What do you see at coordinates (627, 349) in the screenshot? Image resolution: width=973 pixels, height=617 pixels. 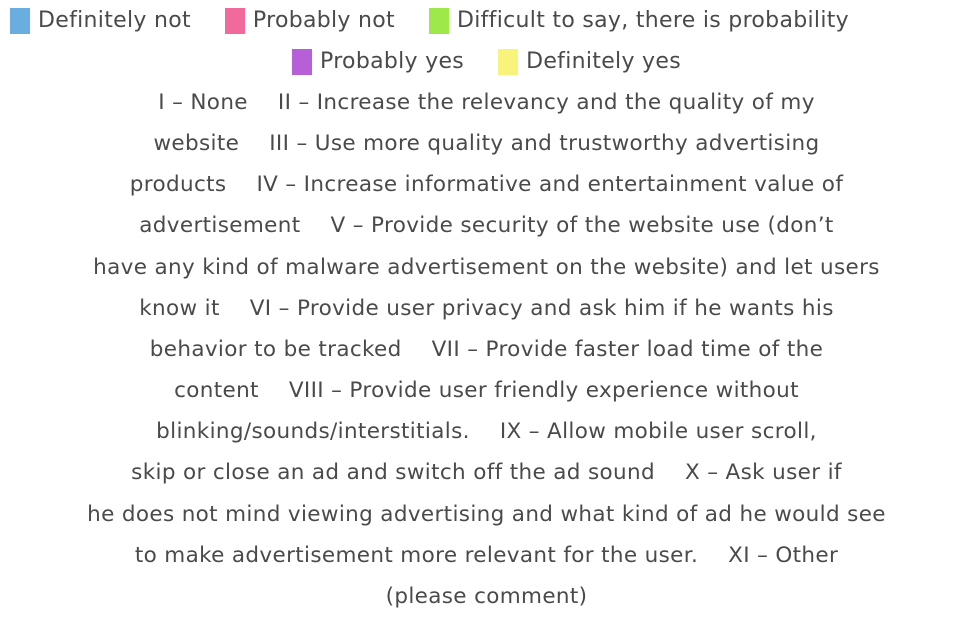 I see `note-text: VII – Provide faster load time of the` at bounding box center [627, 349].